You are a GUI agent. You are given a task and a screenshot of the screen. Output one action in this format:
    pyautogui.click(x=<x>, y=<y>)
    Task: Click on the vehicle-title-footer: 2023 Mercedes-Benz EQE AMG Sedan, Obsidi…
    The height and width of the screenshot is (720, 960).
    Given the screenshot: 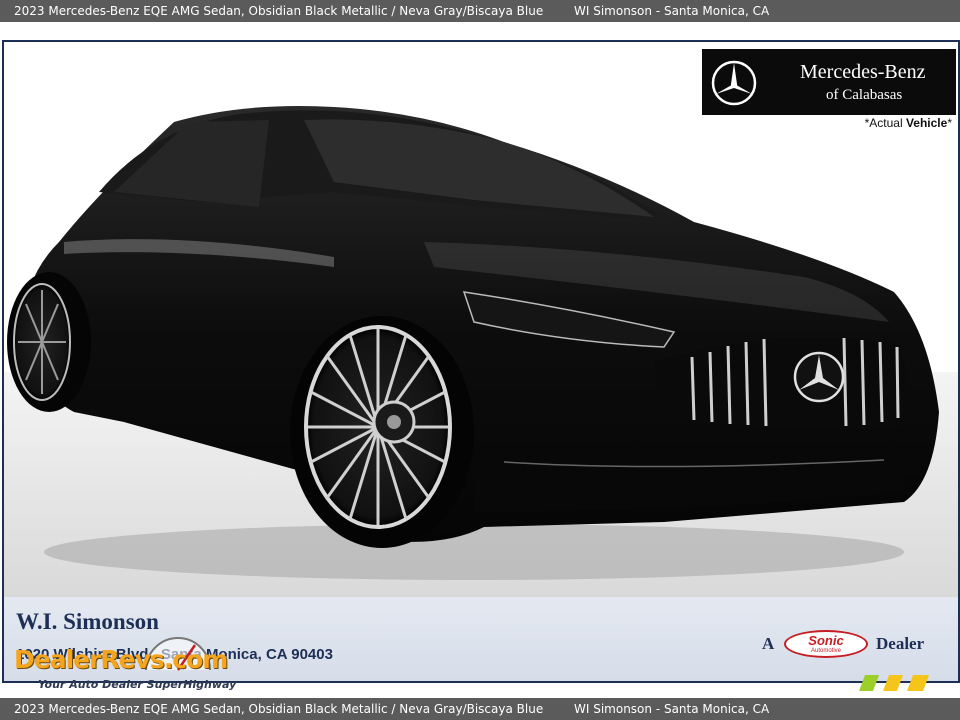 What is the action you would take?
    pyautogui.click(x=279, y=709)
    